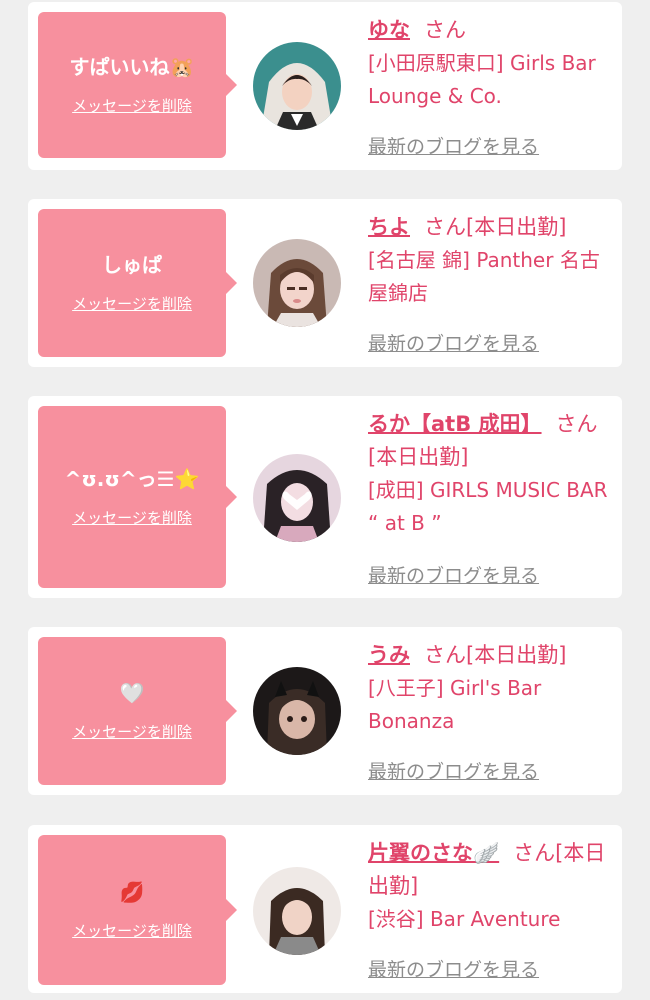  Describe the element at coordinates (132, 67) in the screenshot. I see `message-text: すぱいいね🐹` at that location.